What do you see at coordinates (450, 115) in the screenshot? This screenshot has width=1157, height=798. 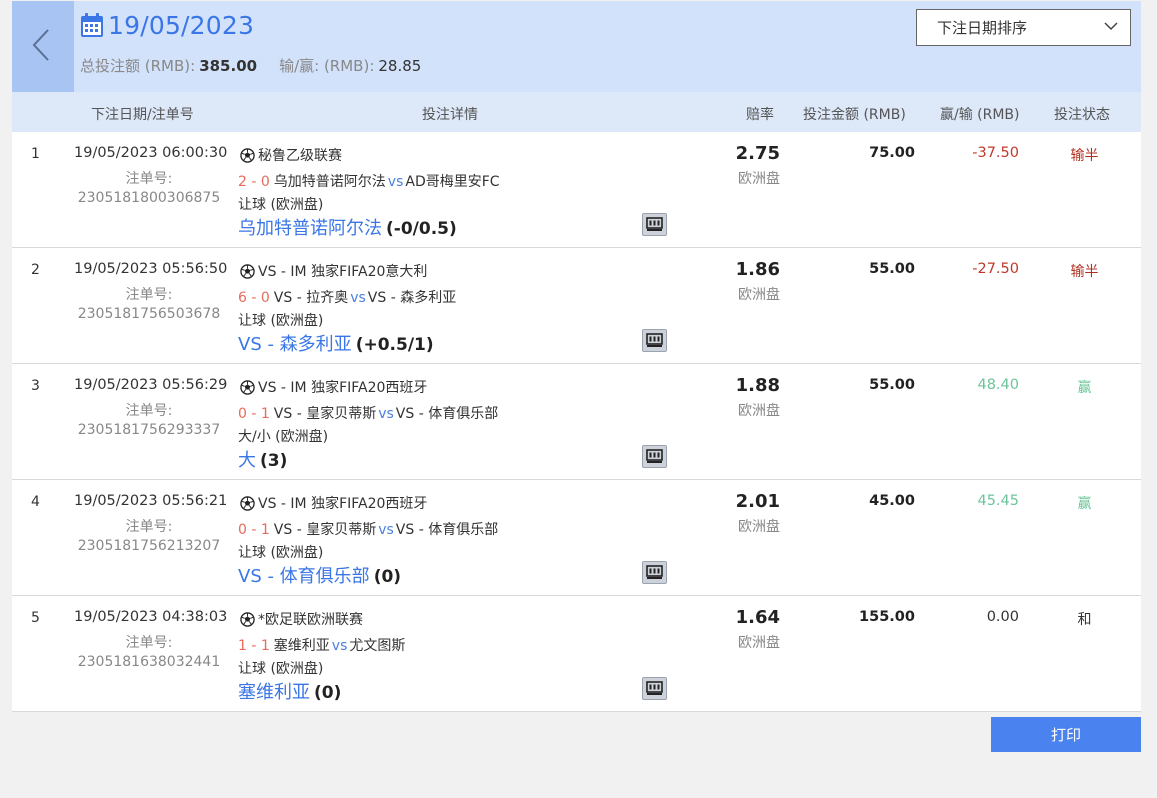 I see `col-details: 投注详情` at bounding box center [450, 115].